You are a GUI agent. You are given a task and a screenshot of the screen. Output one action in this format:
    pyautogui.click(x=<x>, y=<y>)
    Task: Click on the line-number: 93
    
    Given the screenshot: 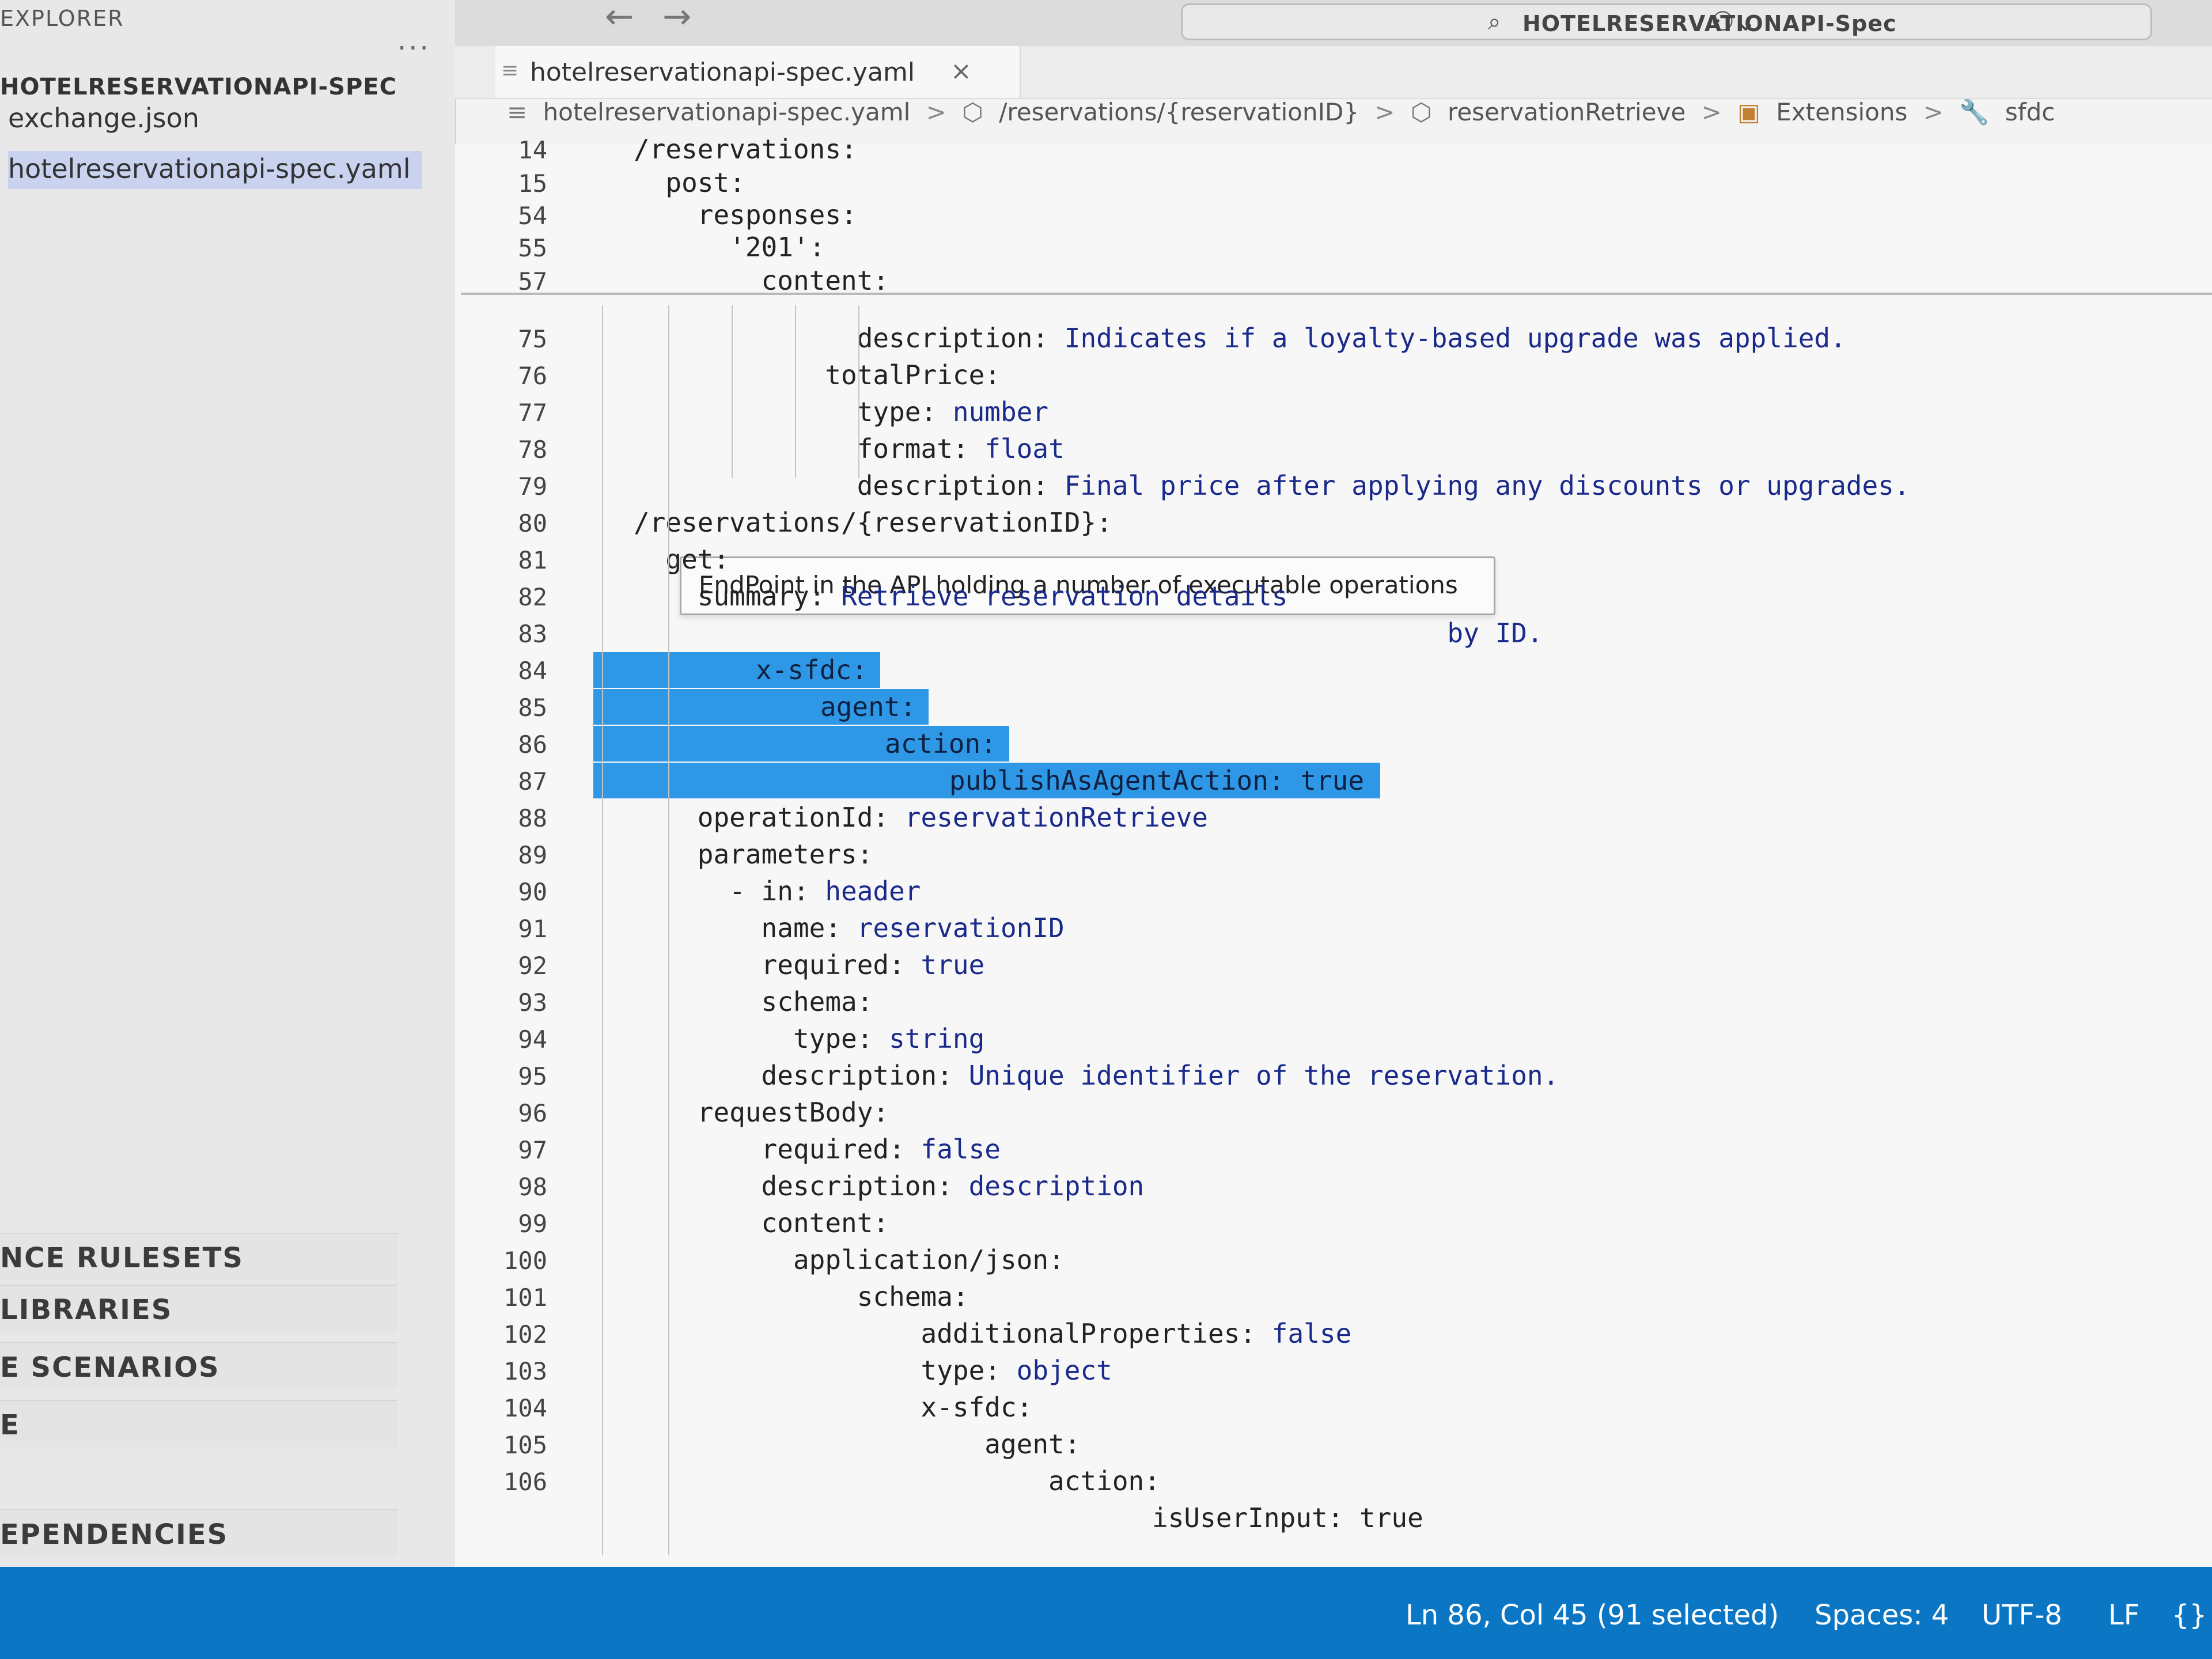 What is the action you would take?
    pyautogui.click(x=532, y=1002)
    